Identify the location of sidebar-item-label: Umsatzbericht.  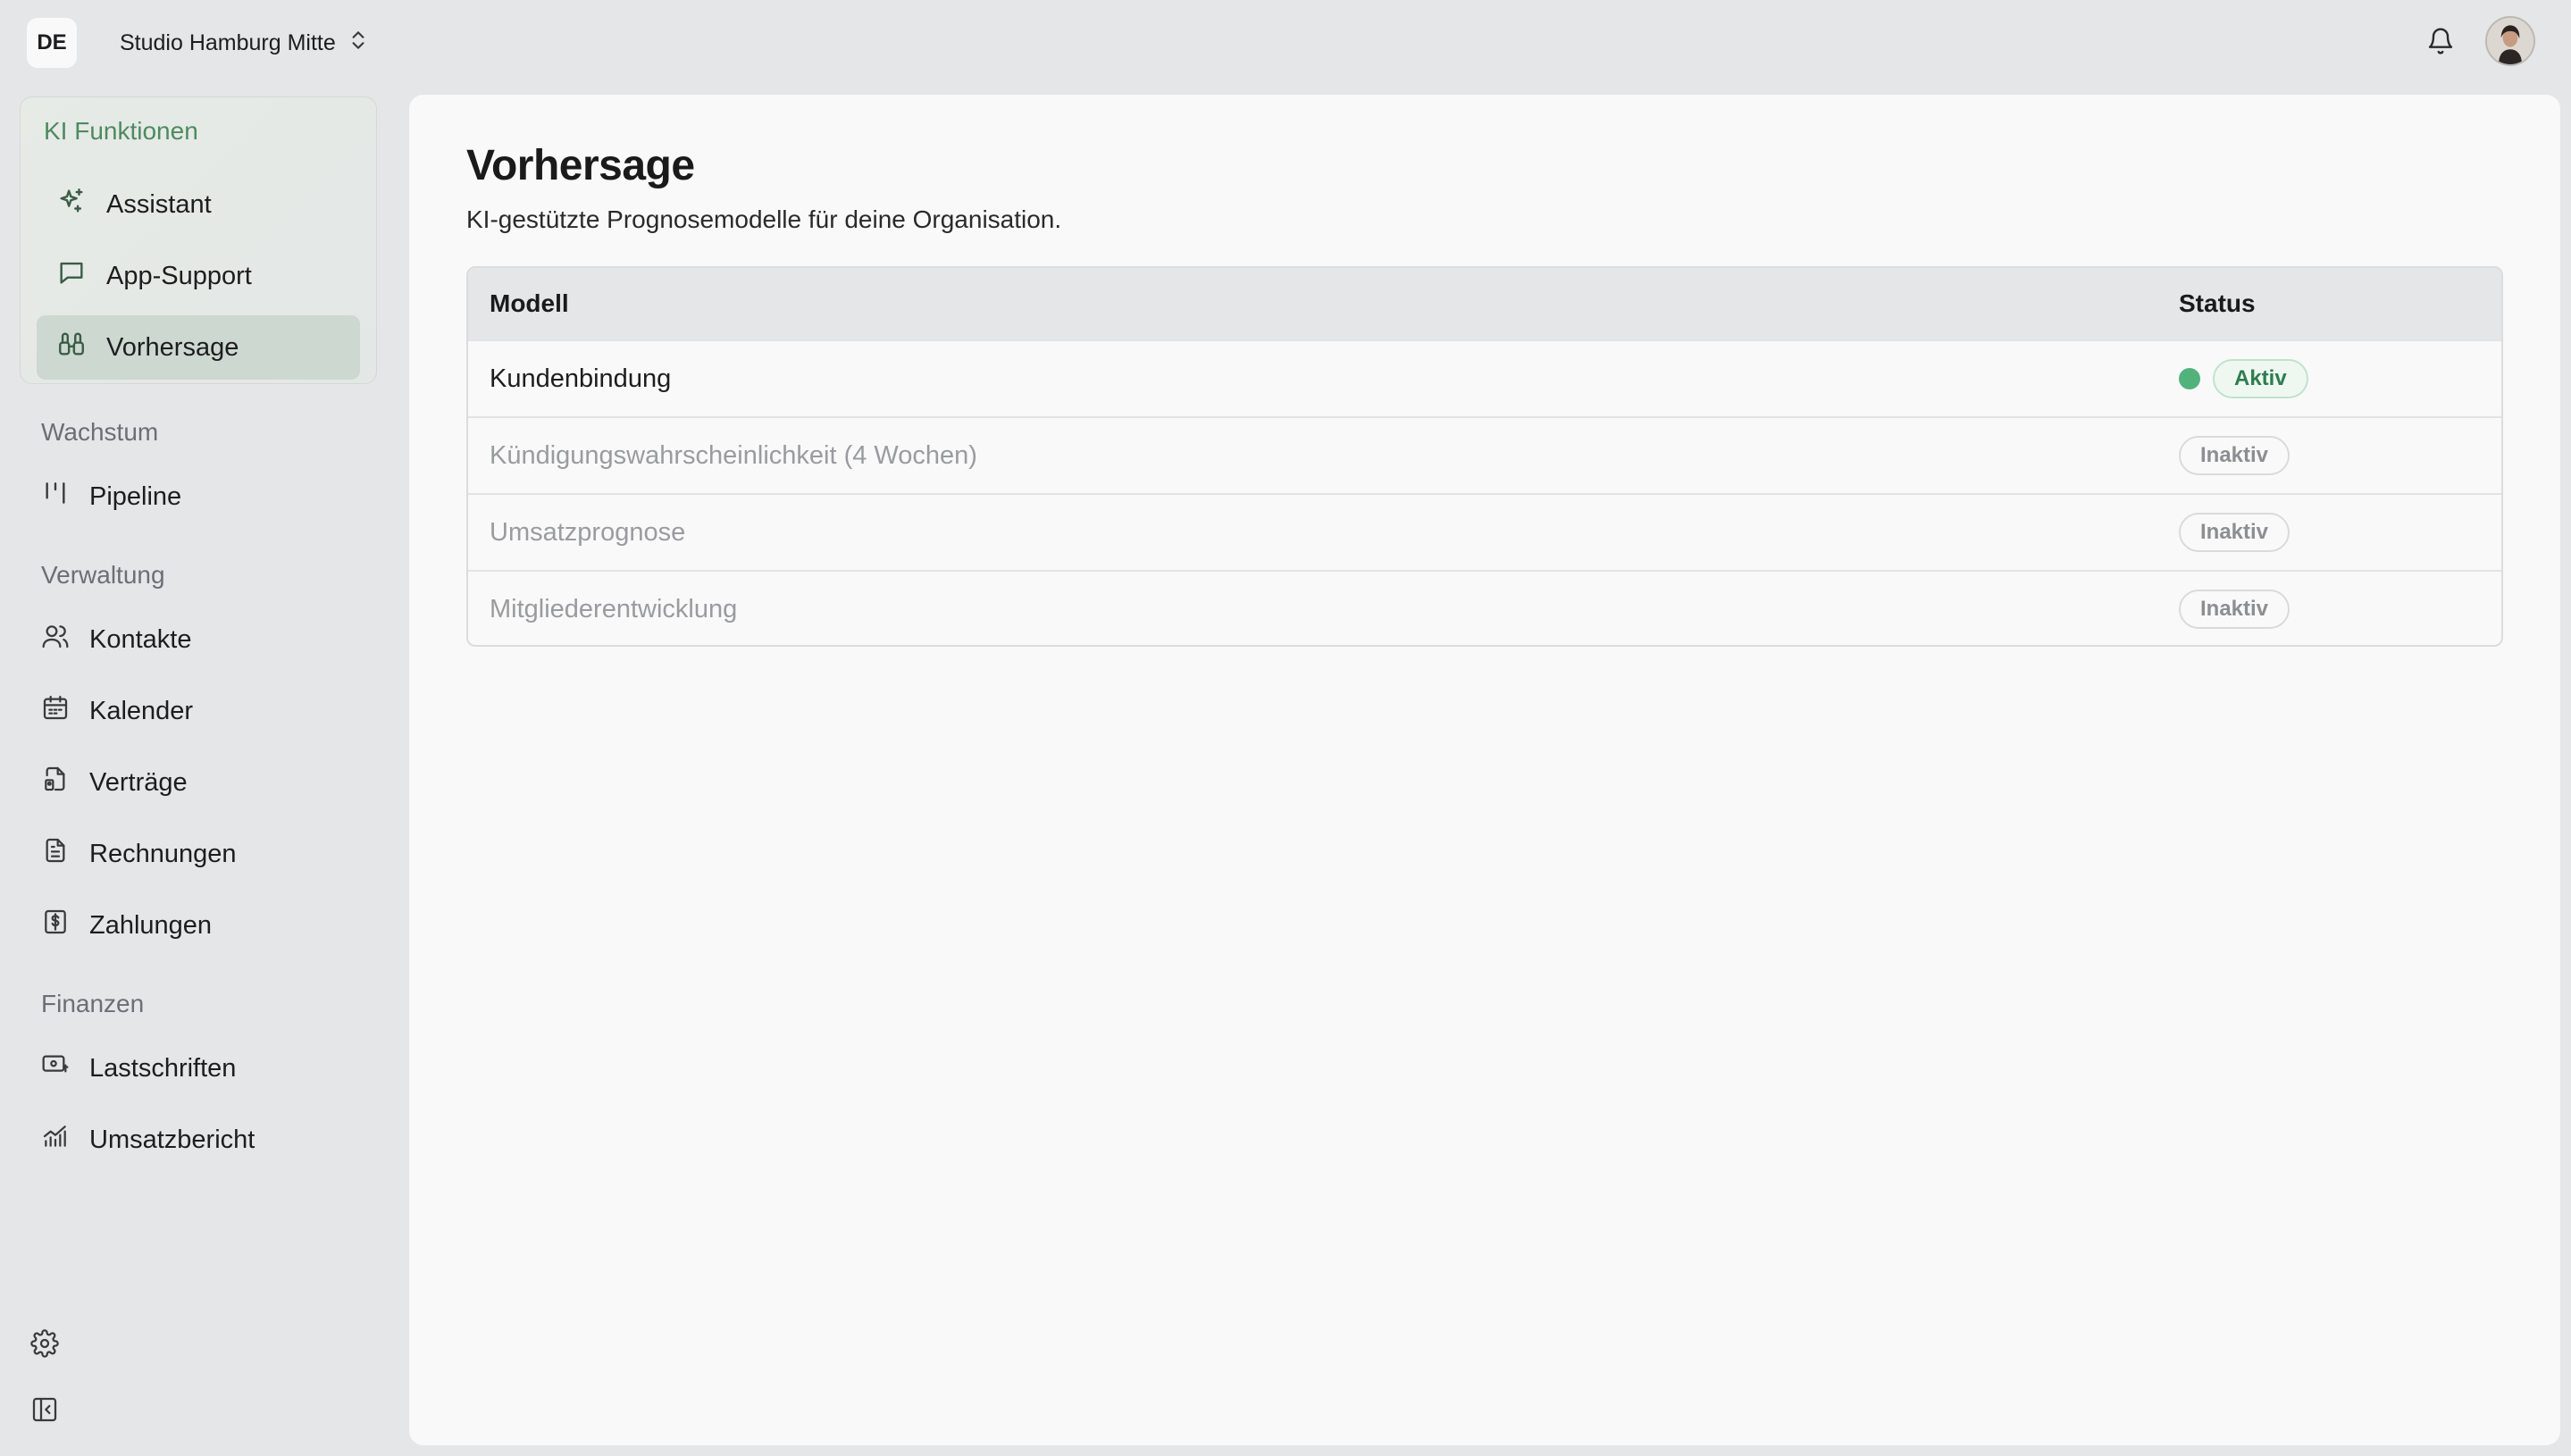
(172, 1139).